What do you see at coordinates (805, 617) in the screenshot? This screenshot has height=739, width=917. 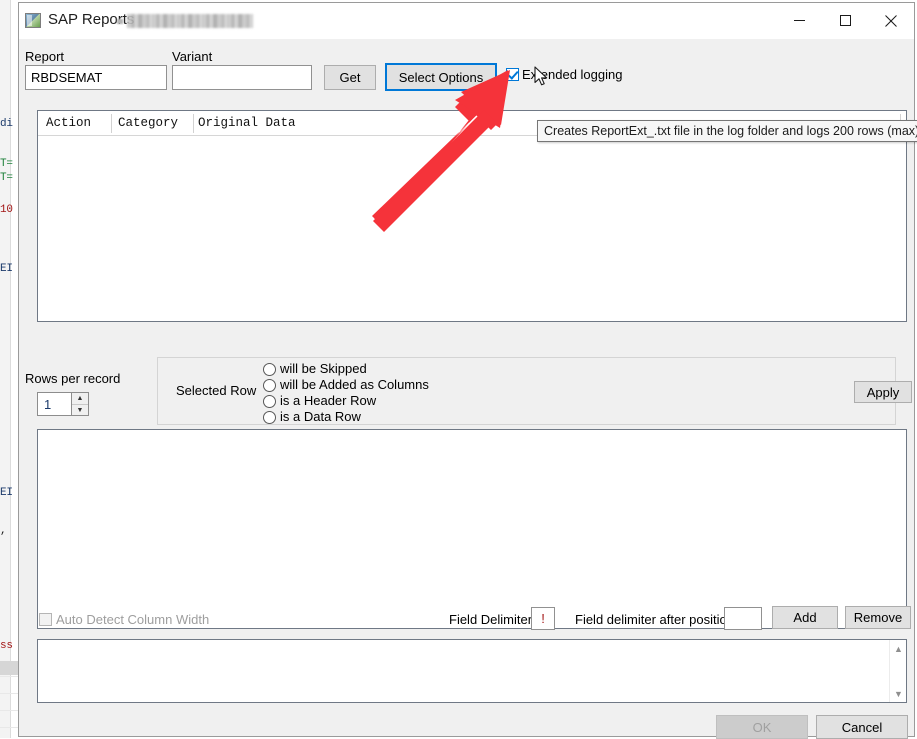 I see `add-button: Add` at bounding box center [805, 617].